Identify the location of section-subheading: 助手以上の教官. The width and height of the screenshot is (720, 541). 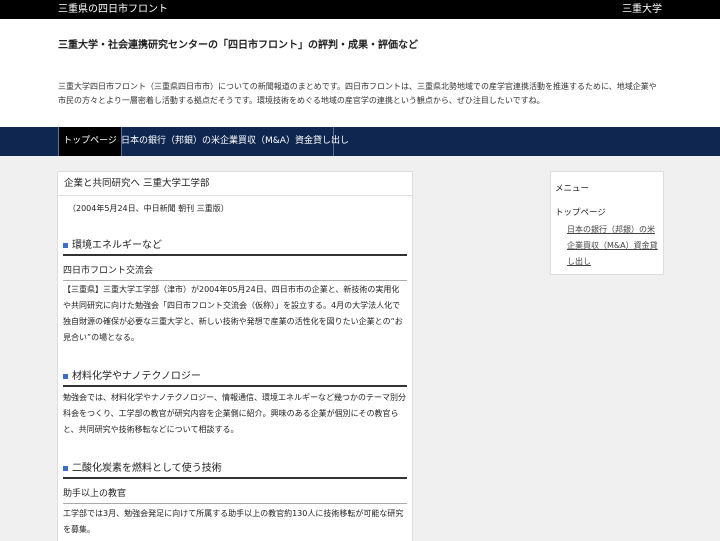
(235, 495).